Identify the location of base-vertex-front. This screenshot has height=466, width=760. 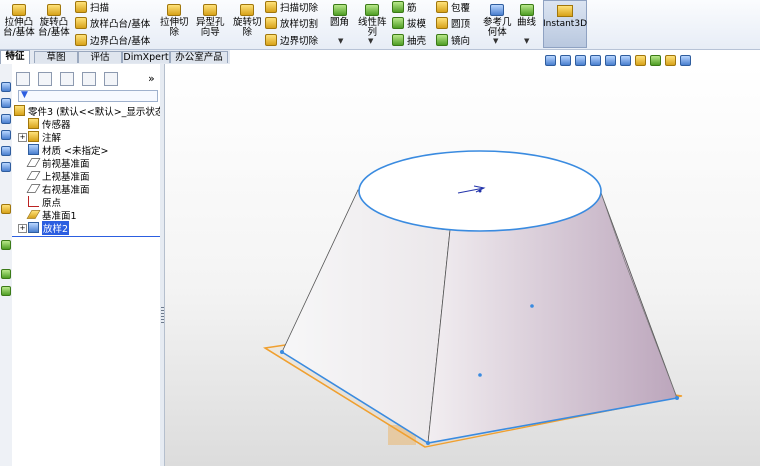
(428, 443).